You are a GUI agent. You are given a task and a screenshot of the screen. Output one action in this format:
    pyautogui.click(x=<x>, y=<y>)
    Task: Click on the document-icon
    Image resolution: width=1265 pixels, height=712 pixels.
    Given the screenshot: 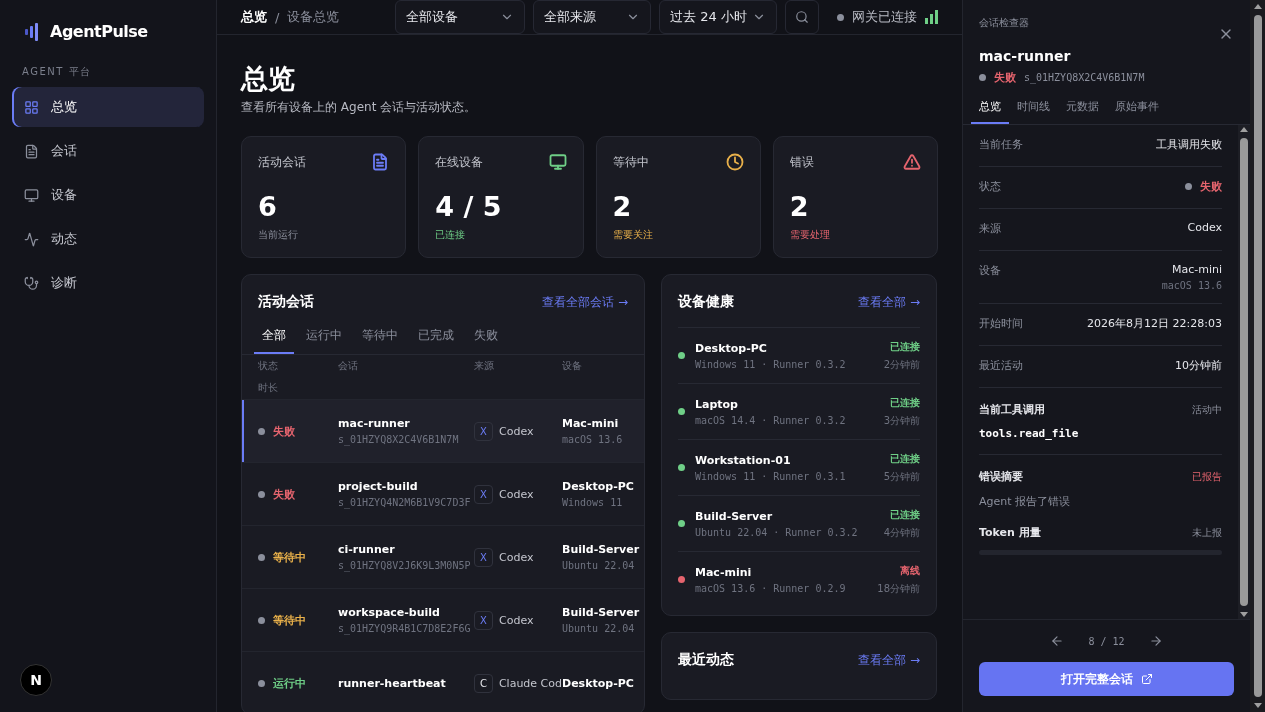 What is the action you would take?
    pyautogui.click(x=31, y=151)
    